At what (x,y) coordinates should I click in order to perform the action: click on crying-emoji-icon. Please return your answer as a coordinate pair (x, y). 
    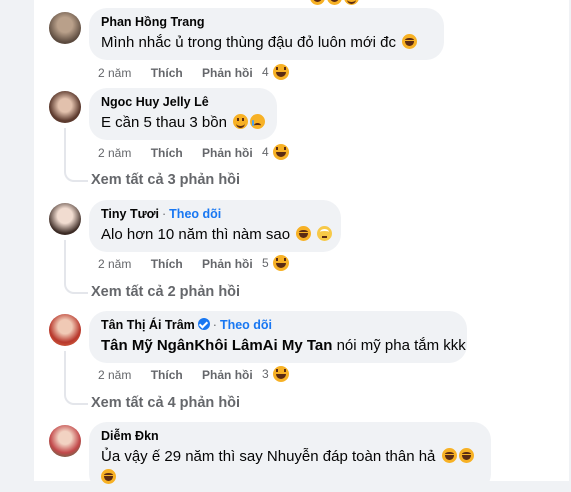
    Looking at the image, I should click on (258, 121).